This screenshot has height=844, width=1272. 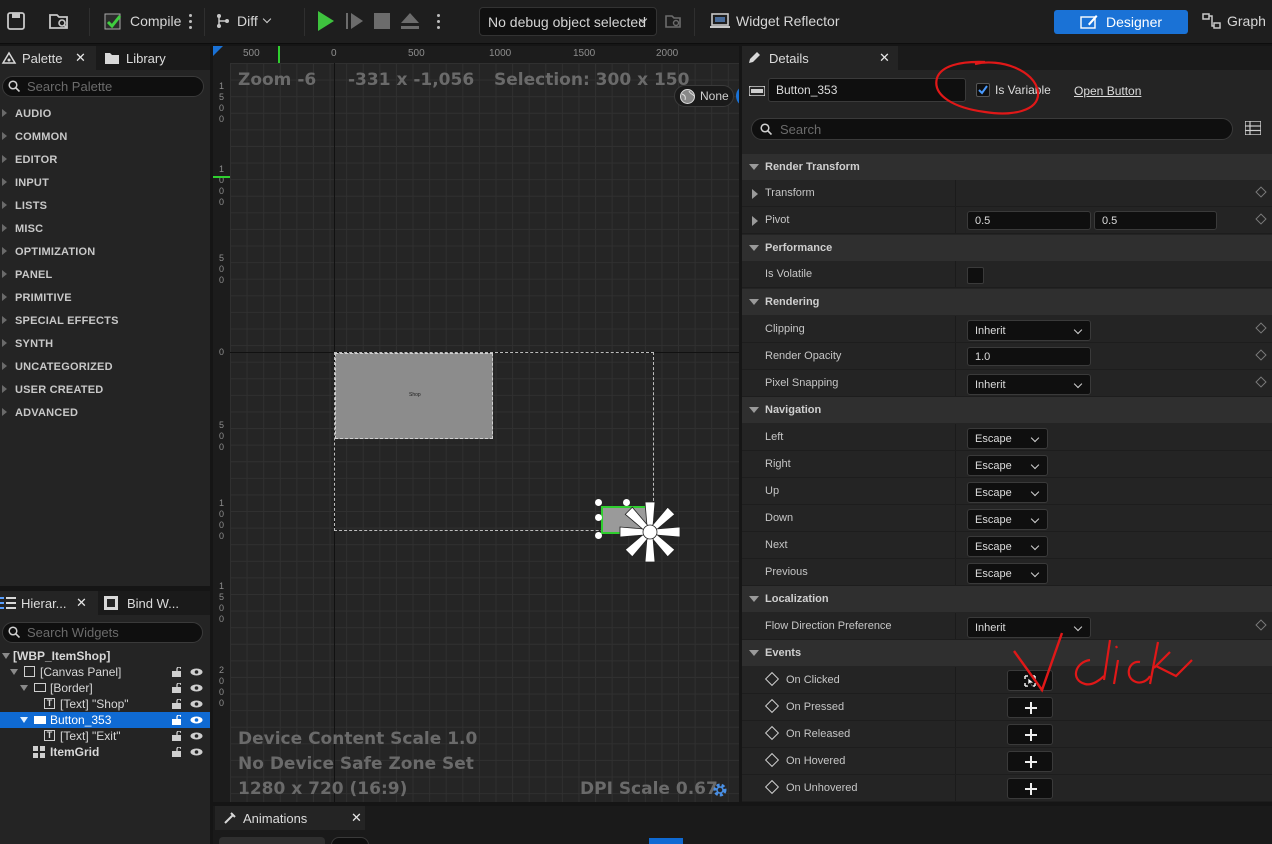 I want to click on section-performance: Performance, so click(x=1007, y=248).